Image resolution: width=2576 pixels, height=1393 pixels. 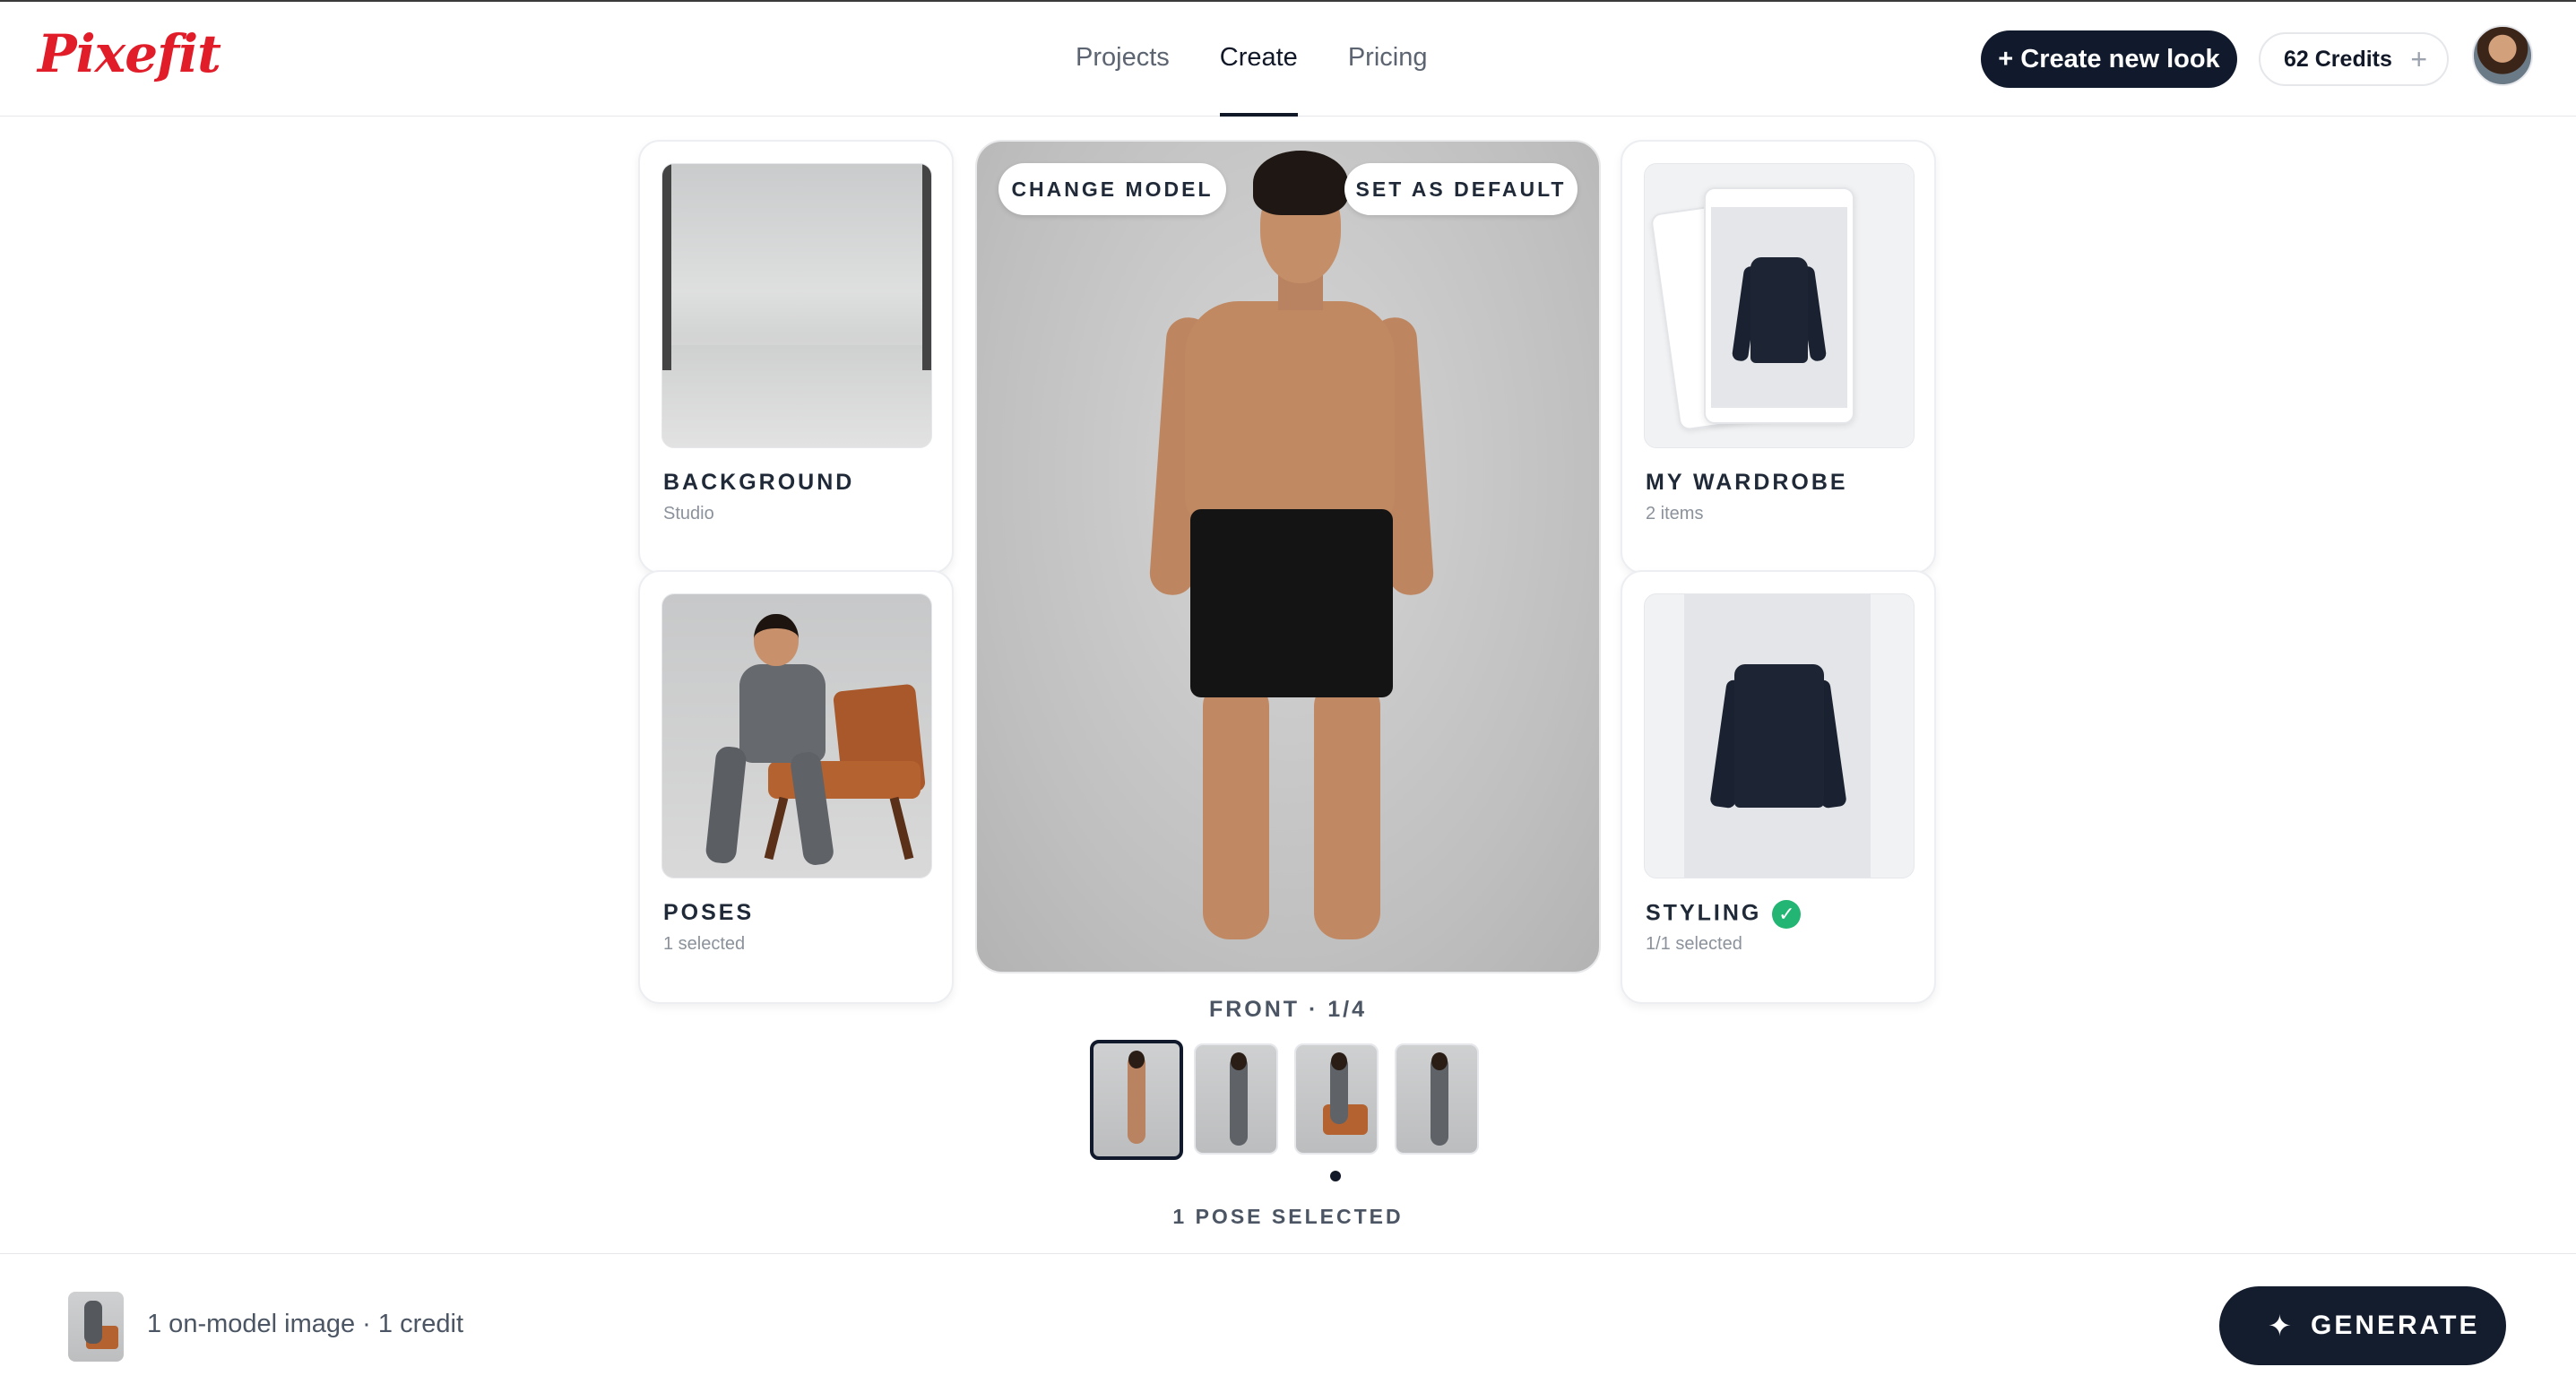 I want to click on avatar, so click(x=2502, y=55).